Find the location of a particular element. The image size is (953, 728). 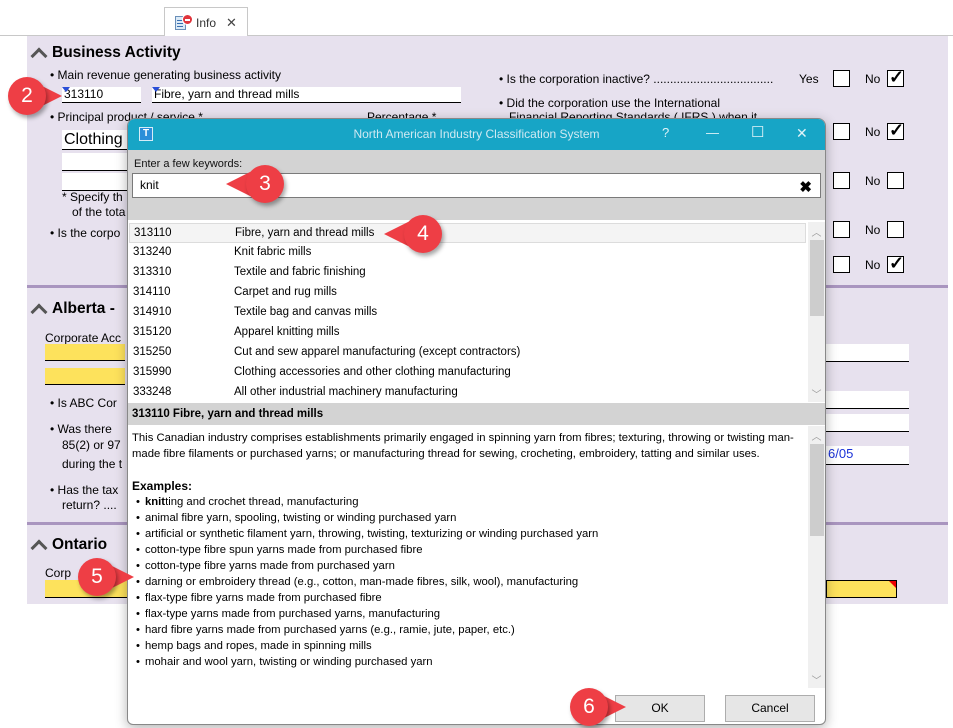

section-title: Alberta - is located at coordinates (83, 308).